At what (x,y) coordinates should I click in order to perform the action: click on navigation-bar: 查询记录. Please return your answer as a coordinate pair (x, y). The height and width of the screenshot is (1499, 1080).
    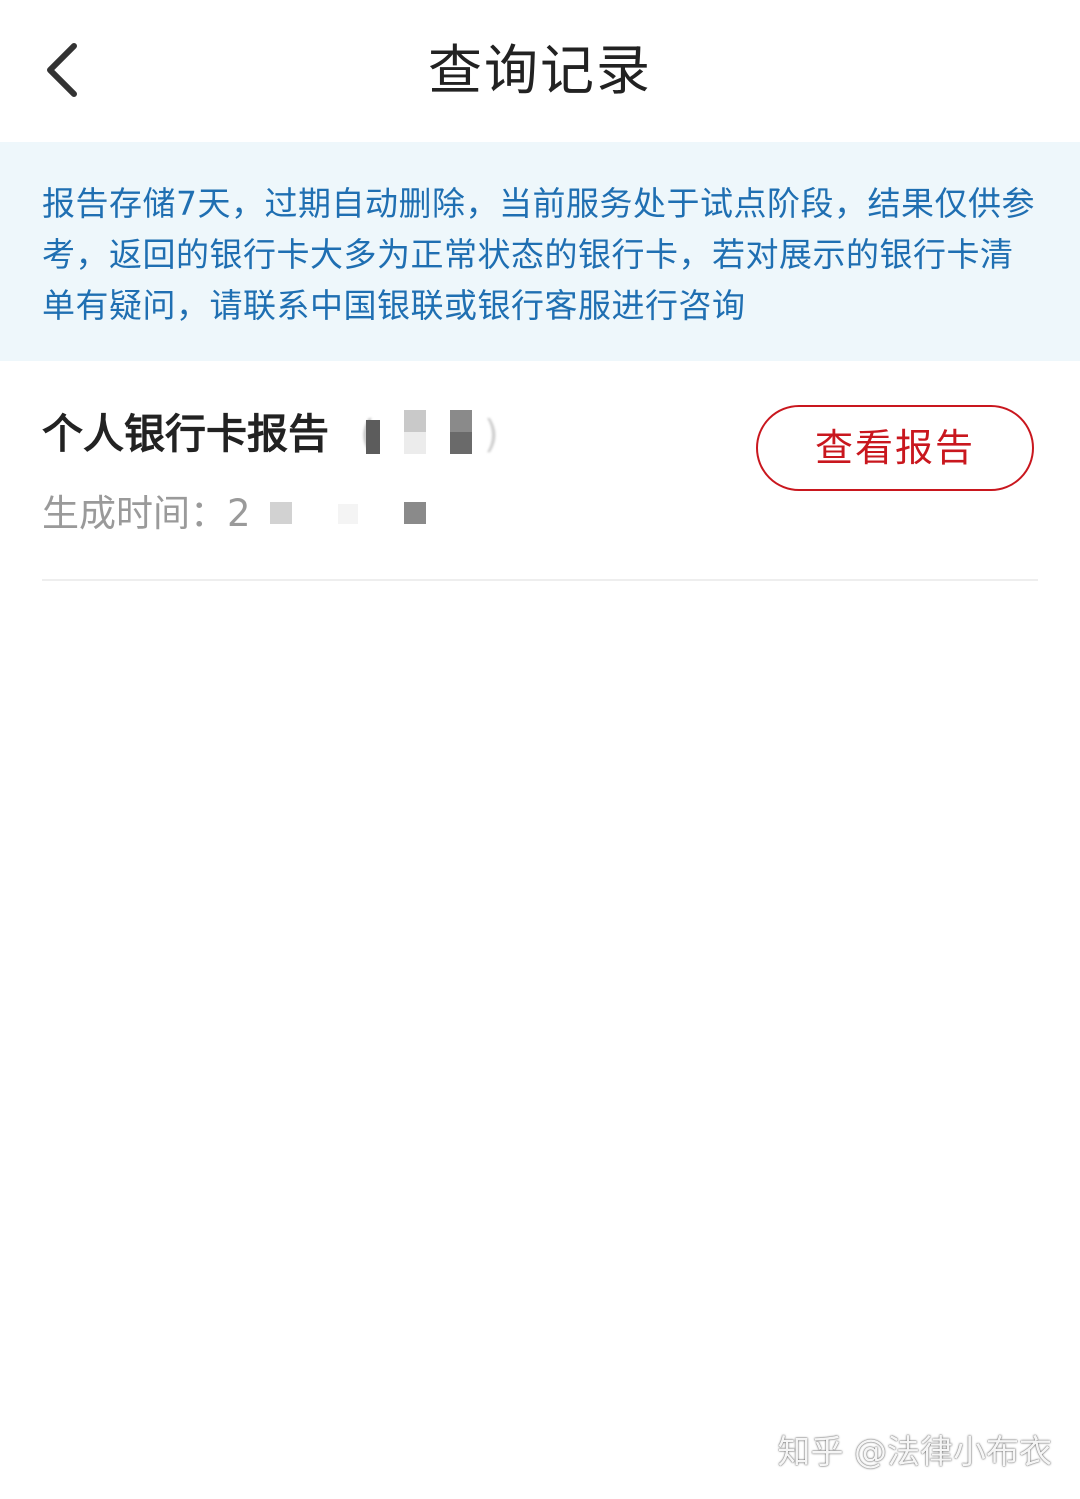
    Looking at the image, I should click on (540, 71).